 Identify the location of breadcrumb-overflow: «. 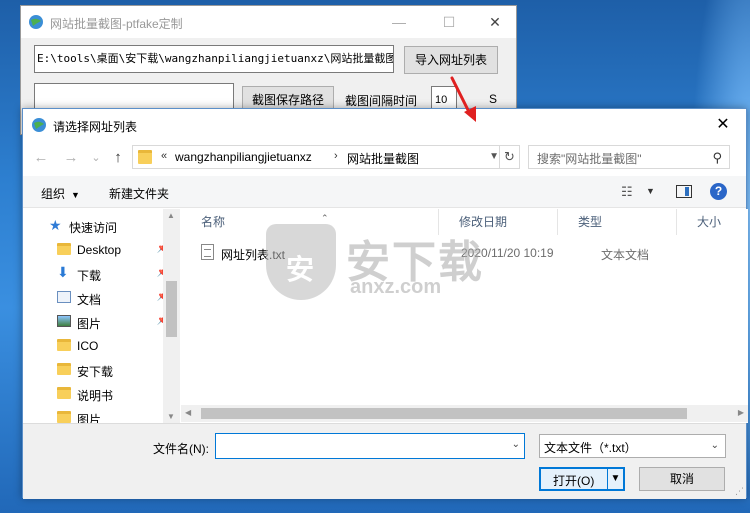
(164, 156).